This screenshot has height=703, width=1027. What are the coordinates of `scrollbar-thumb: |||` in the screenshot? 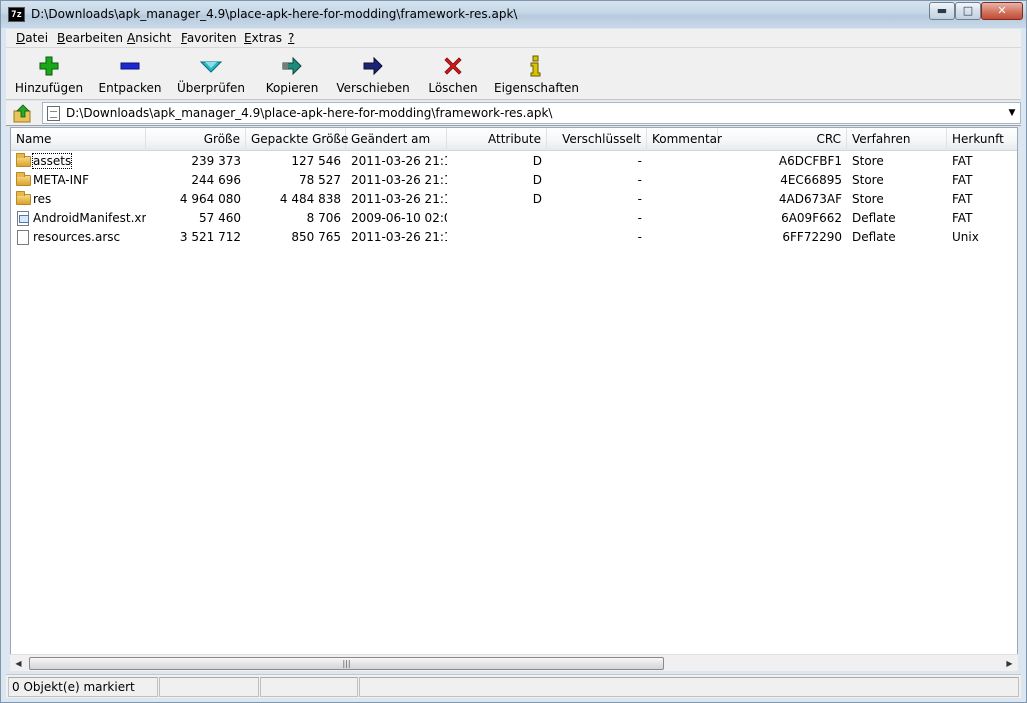 It's located at (346, 663).